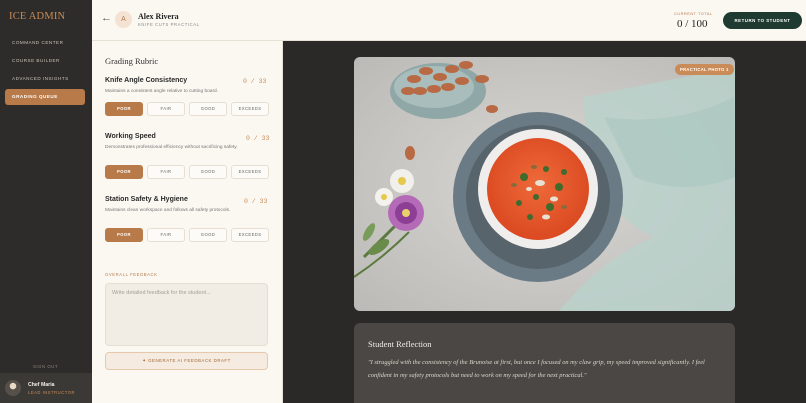 The image size is (806, 403). Describe the element at coordinates (13, 388) in the screenshot. I see `avatar` at that location.